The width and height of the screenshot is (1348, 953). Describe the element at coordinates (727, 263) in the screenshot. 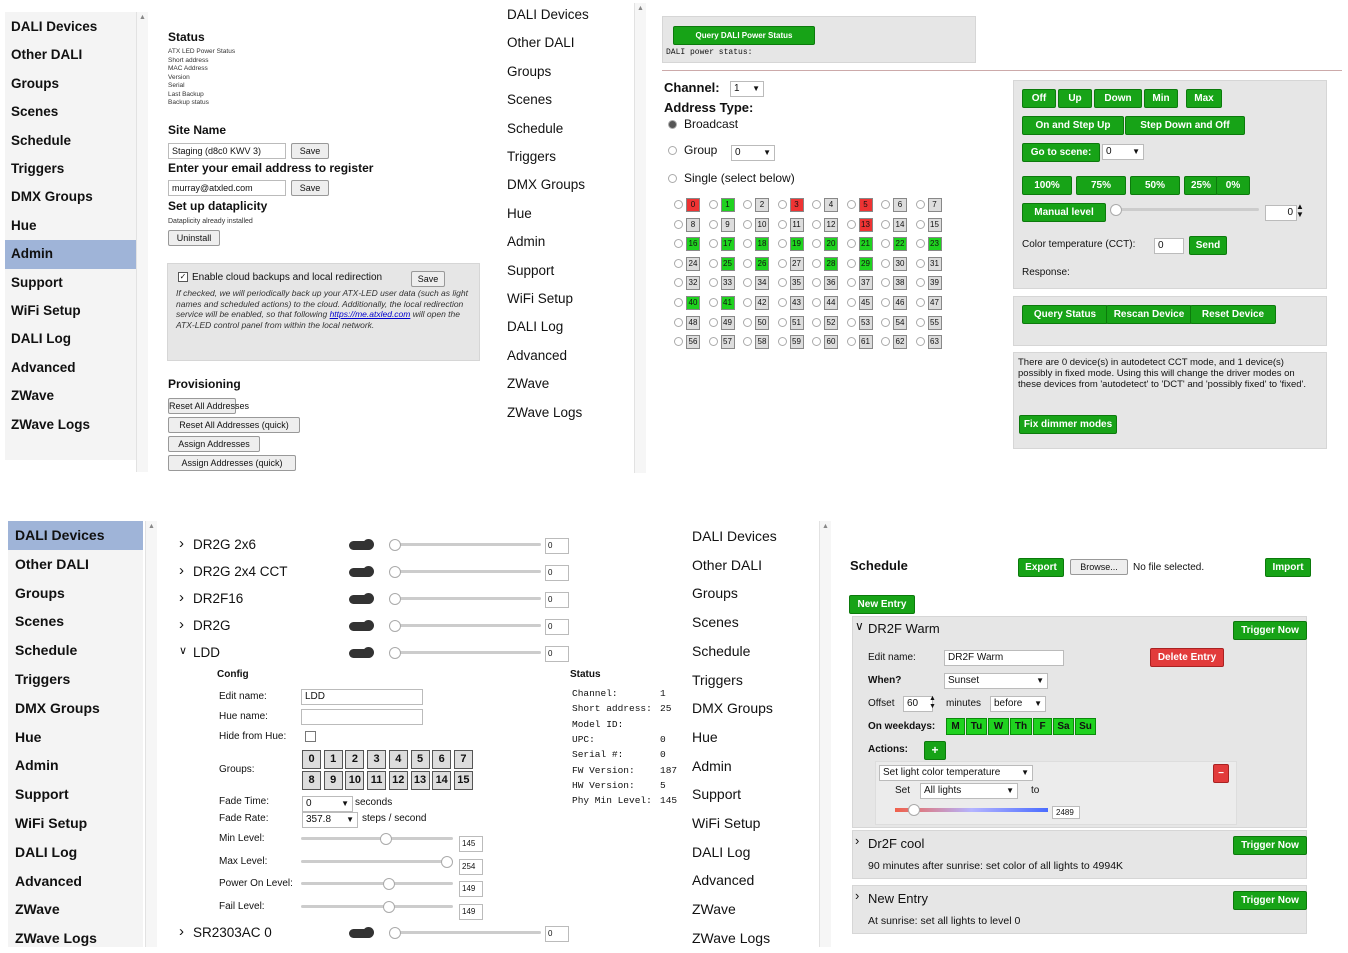

I see `device-25: 25` at that location.